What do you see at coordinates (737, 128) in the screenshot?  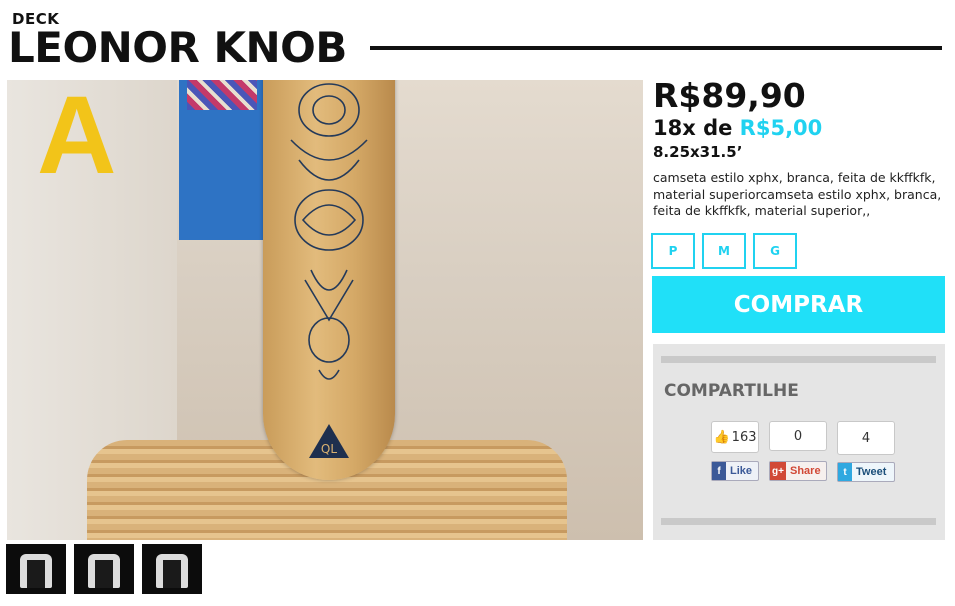 I see `installment-info: 18x de R$5,00` at bounding box center [737, 128].